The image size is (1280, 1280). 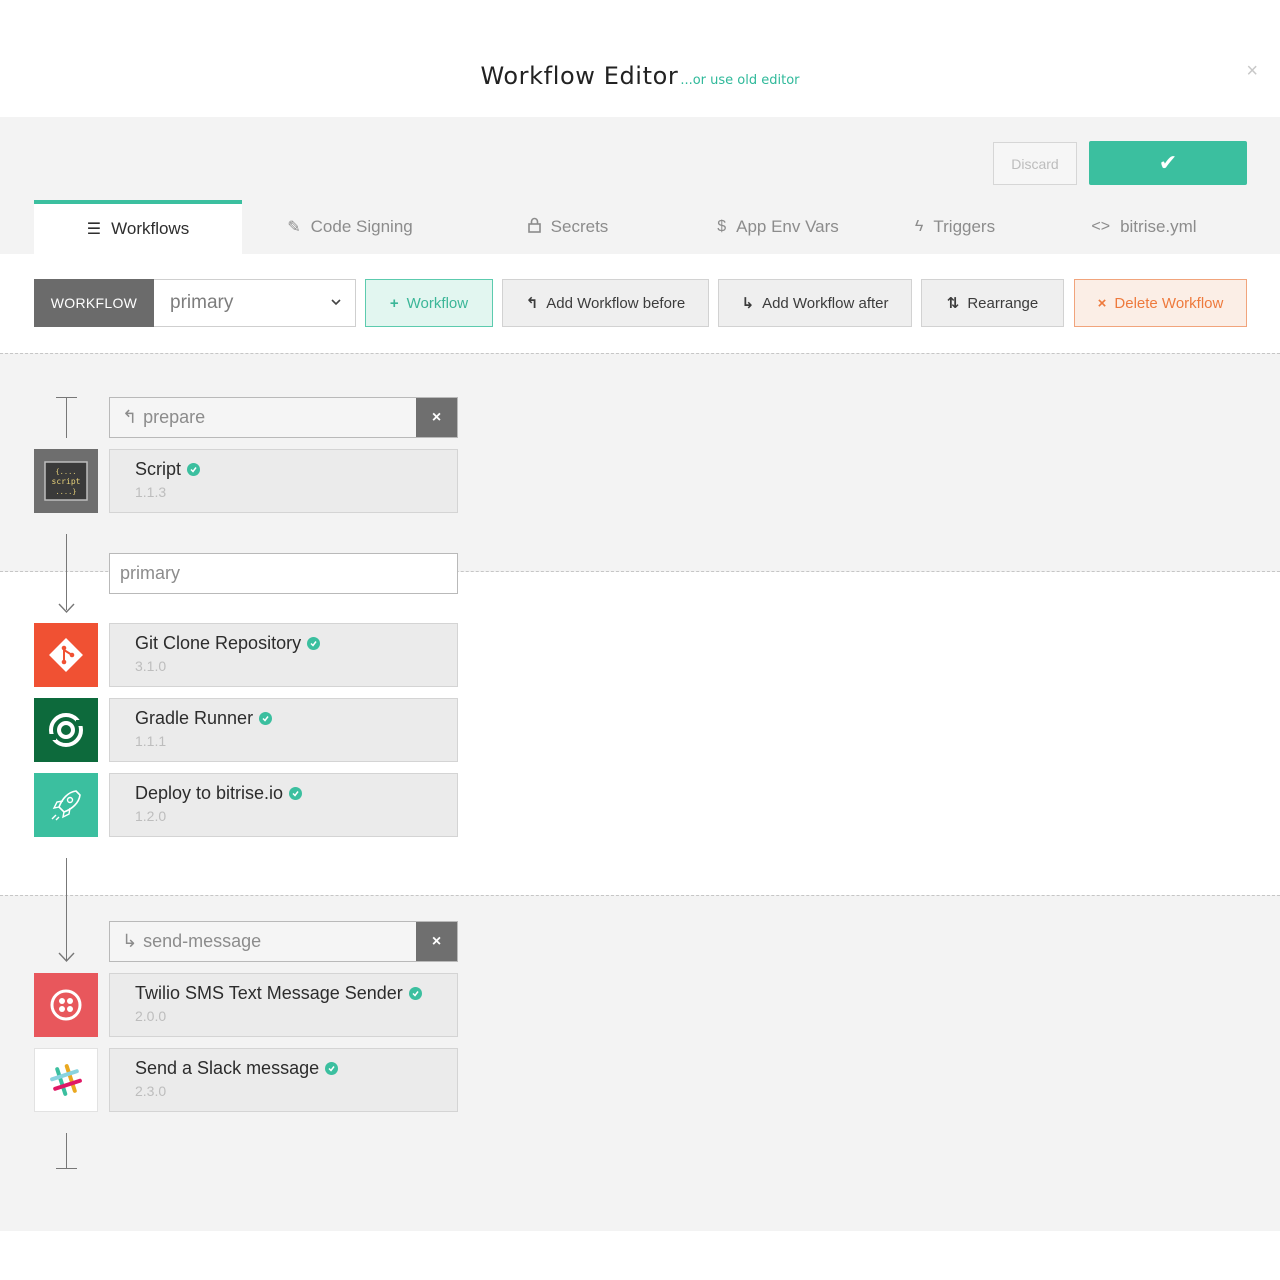 What do you see at coordinates (787, 226) in the screenshot?
I see `tab-label: App Env Vars` at bounding box center [787, 226].